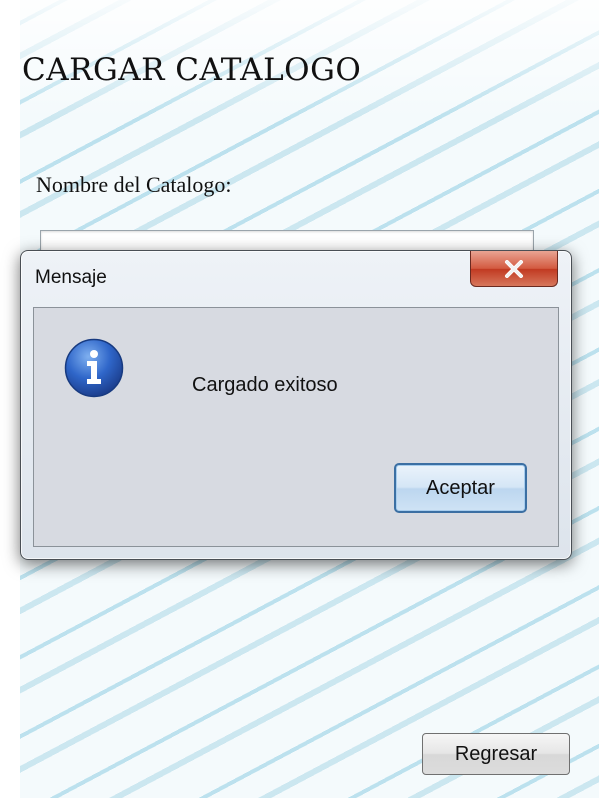 This screenshot has height=798, width=599. Describe the element at coordinates (94, 368) in the screenshot. I see `info-icon` at that location.